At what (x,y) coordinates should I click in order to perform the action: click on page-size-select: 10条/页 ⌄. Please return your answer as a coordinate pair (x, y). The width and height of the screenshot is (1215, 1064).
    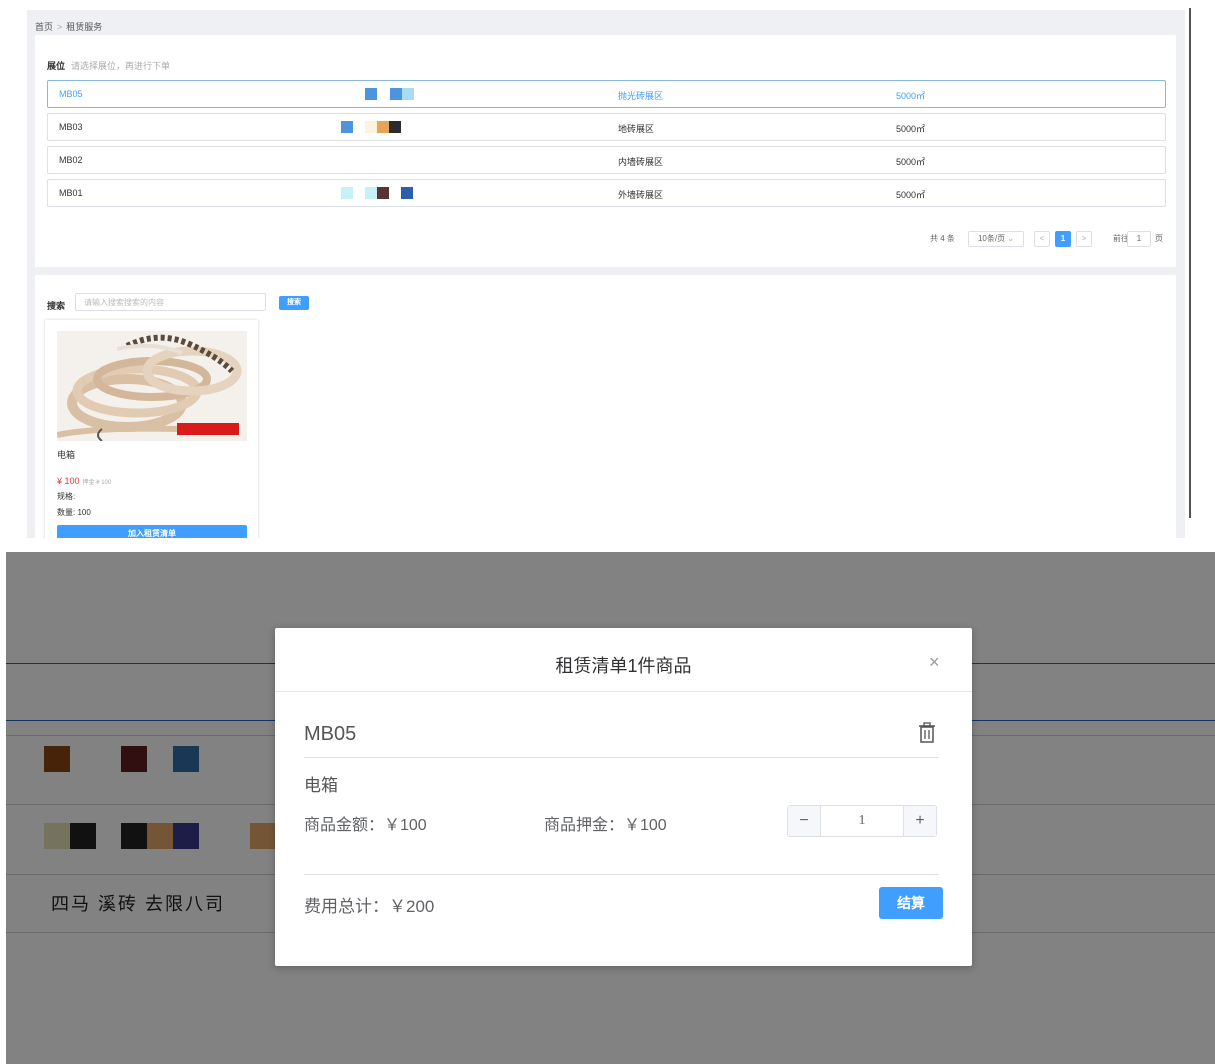
    Looking at the image, I should click on (996, 239).